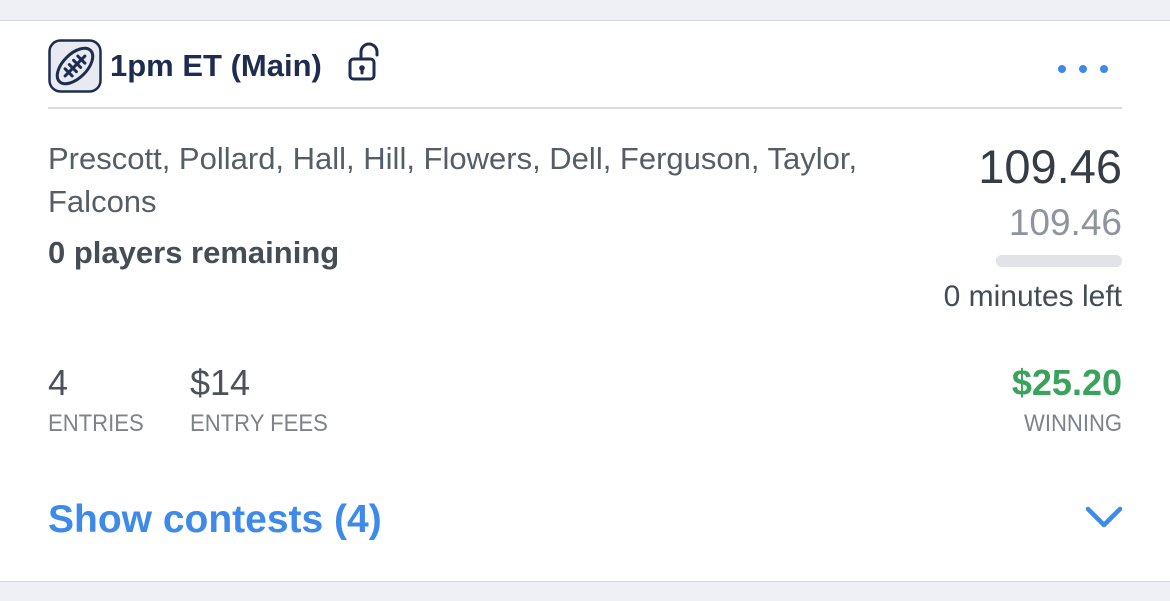  Describe the element at coordinates (1032, 296) in the screenshot. I see `time-left: 0 minutes left` at that location.